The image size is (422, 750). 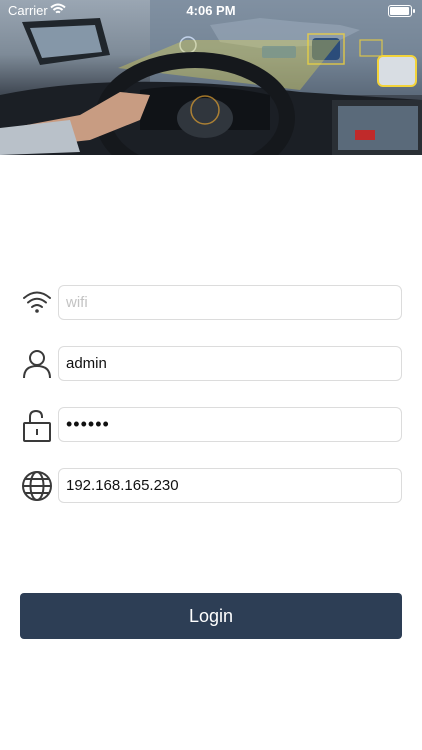 What do you see at coordinates (37, 486) in the screenshot?
I see `globe-icon` at bounding box center [37, 486].